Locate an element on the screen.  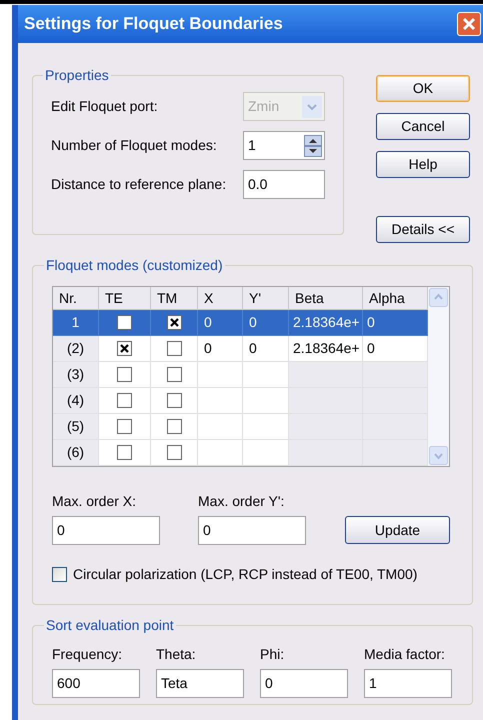
close-icon is located at coordinates (469, 24).